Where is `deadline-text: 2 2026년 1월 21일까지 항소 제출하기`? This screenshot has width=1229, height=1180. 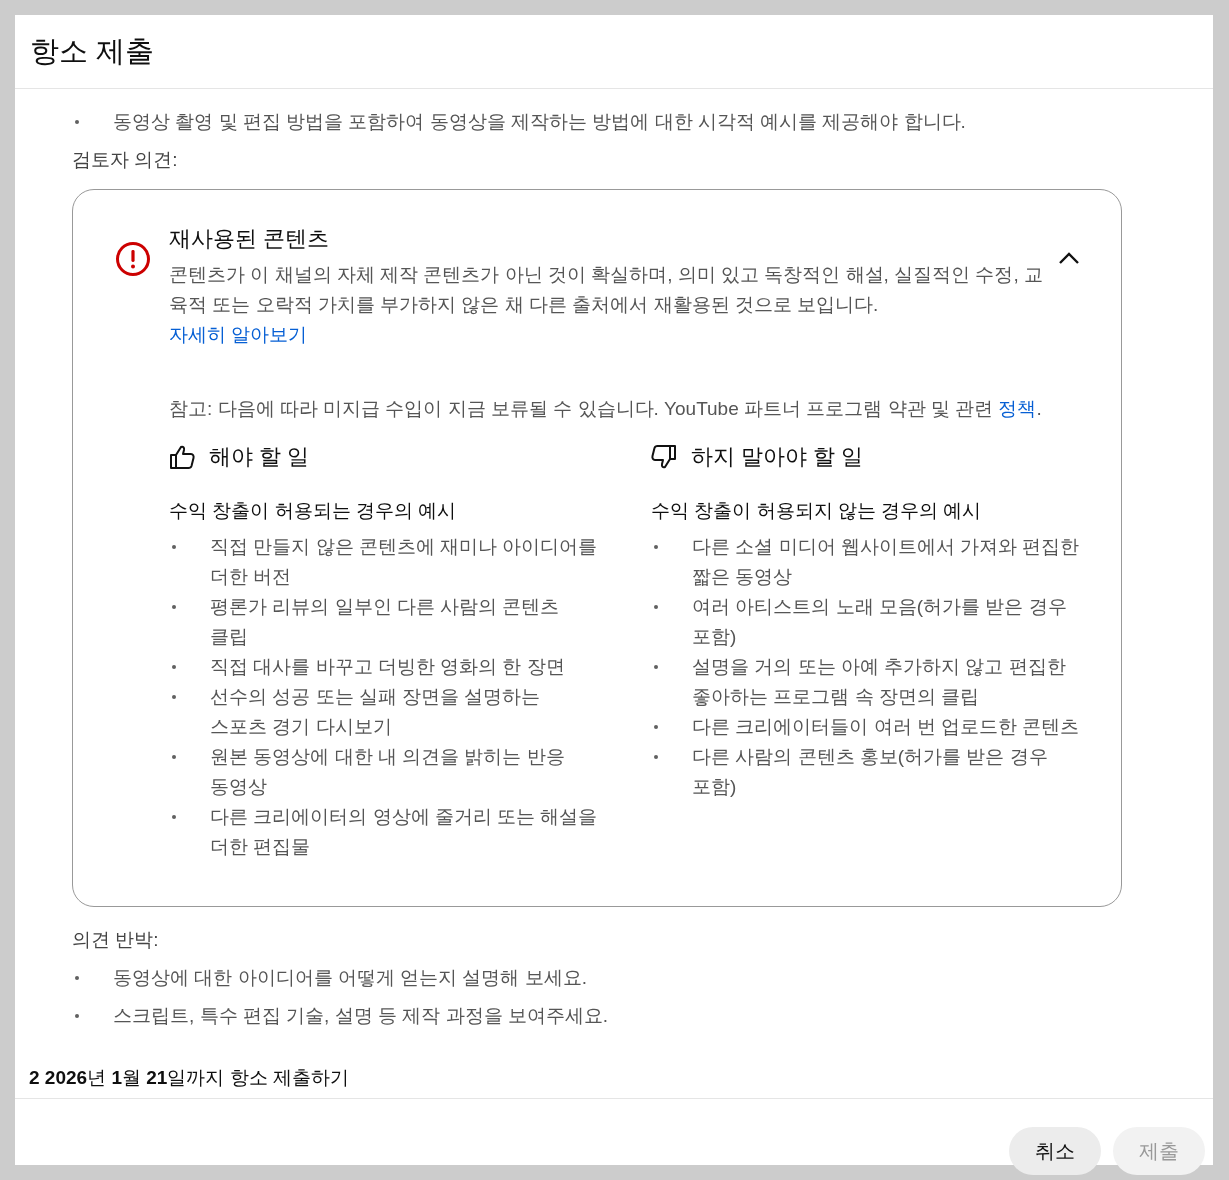 deadline-text: 2 2026년 1월 21일까지 항소 제출하기 is located at coordinates (189, 1078).